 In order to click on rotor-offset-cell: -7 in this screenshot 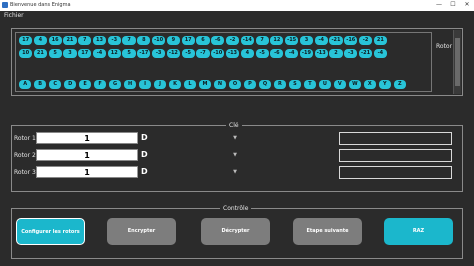, I will do `click(203, 53)`.